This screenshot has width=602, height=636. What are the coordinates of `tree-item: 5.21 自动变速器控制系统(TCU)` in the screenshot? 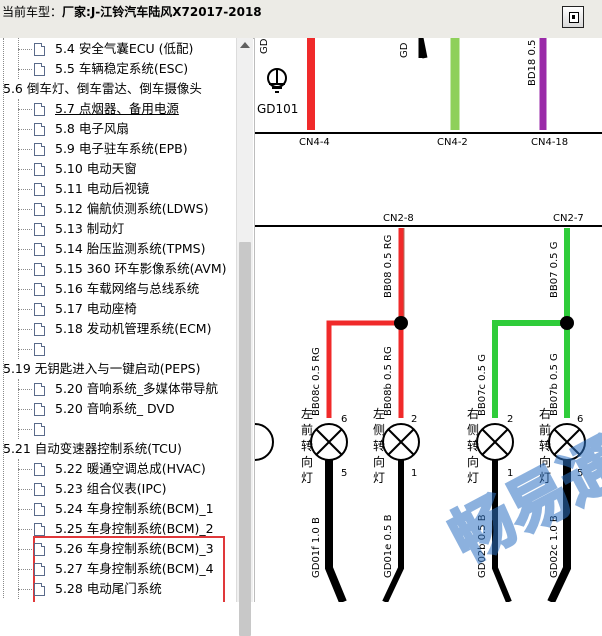 It's located at (92, 449).